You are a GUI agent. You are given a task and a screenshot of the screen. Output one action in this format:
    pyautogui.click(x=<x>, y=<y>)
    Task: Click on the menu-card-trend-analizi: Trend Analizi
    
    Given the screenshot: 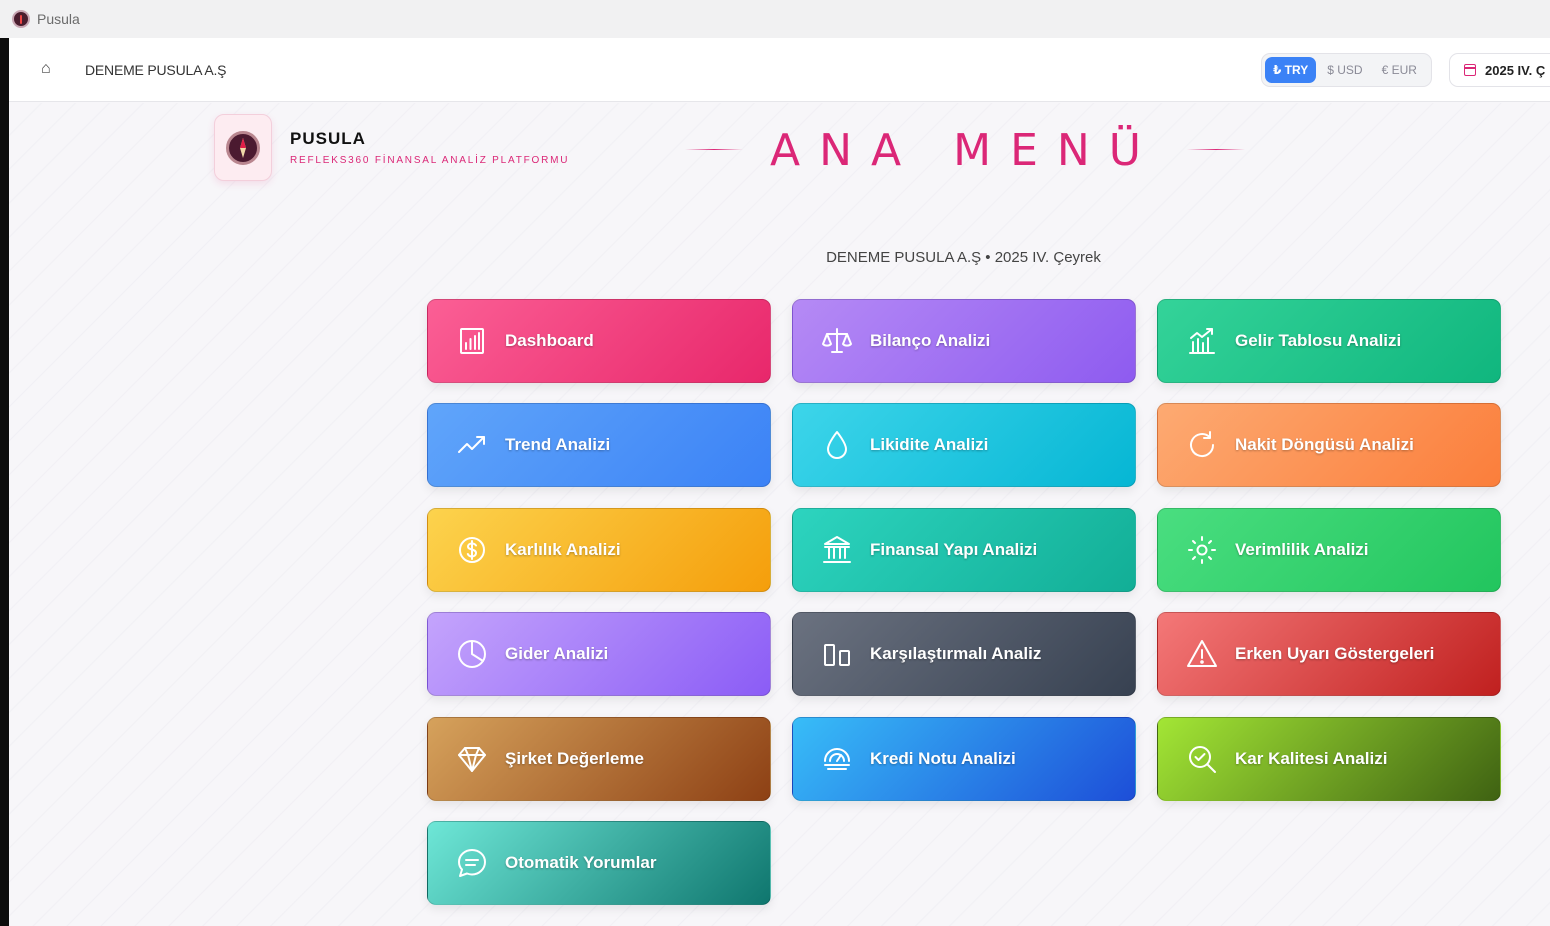 What is the action you would take?
    pyautogui.click(x=599, y=445)
    